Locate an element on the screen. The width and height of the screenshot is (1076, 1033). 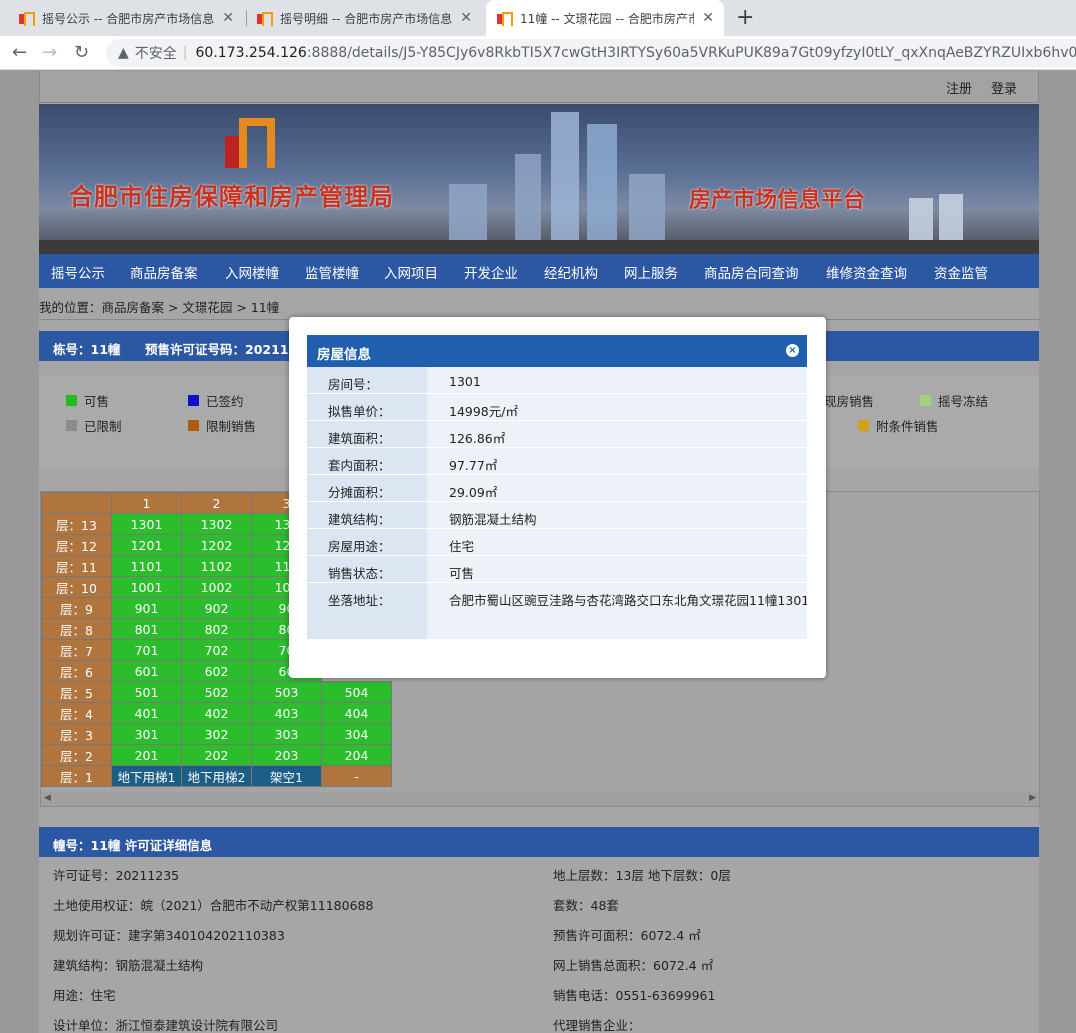
unit-cell: 302 is located at coordinates (216, 734).